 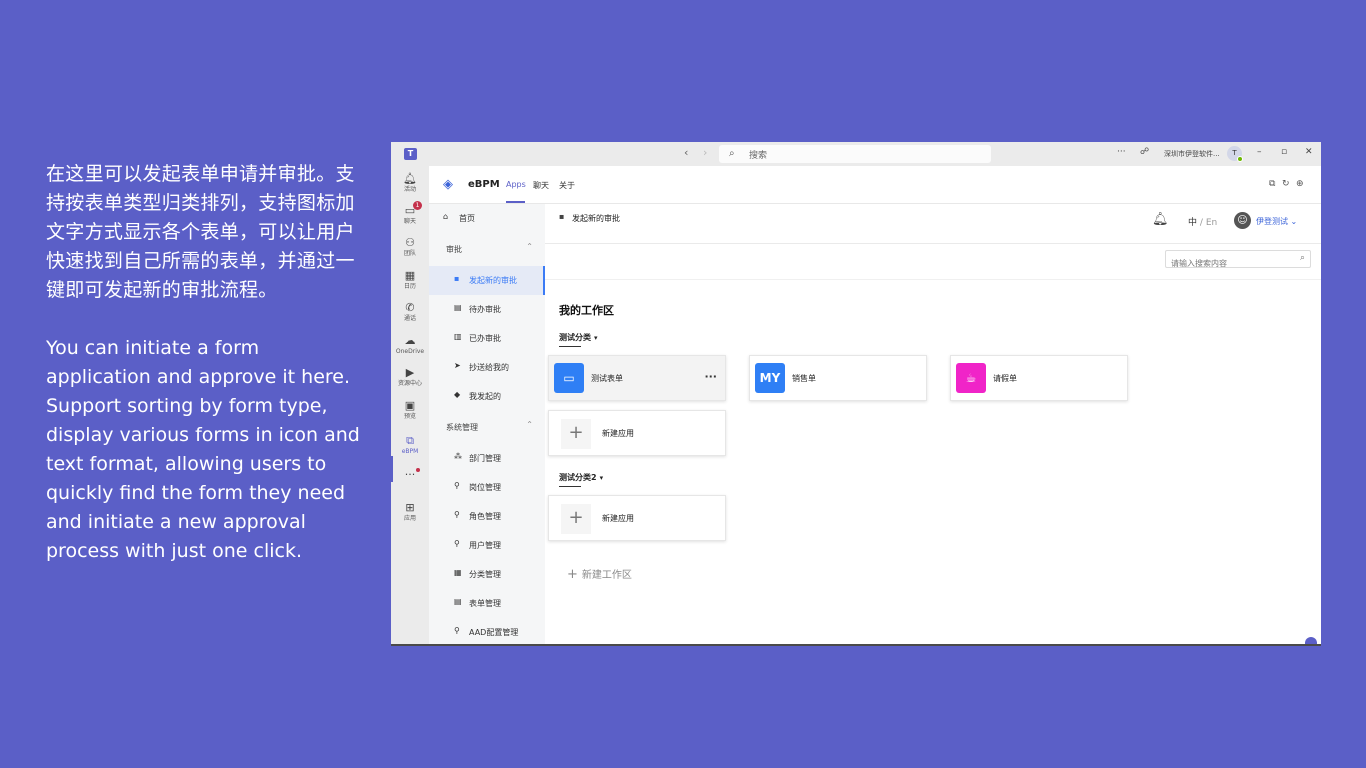 I want to click on tab-apps: Apps, so click(x=516, y=184).